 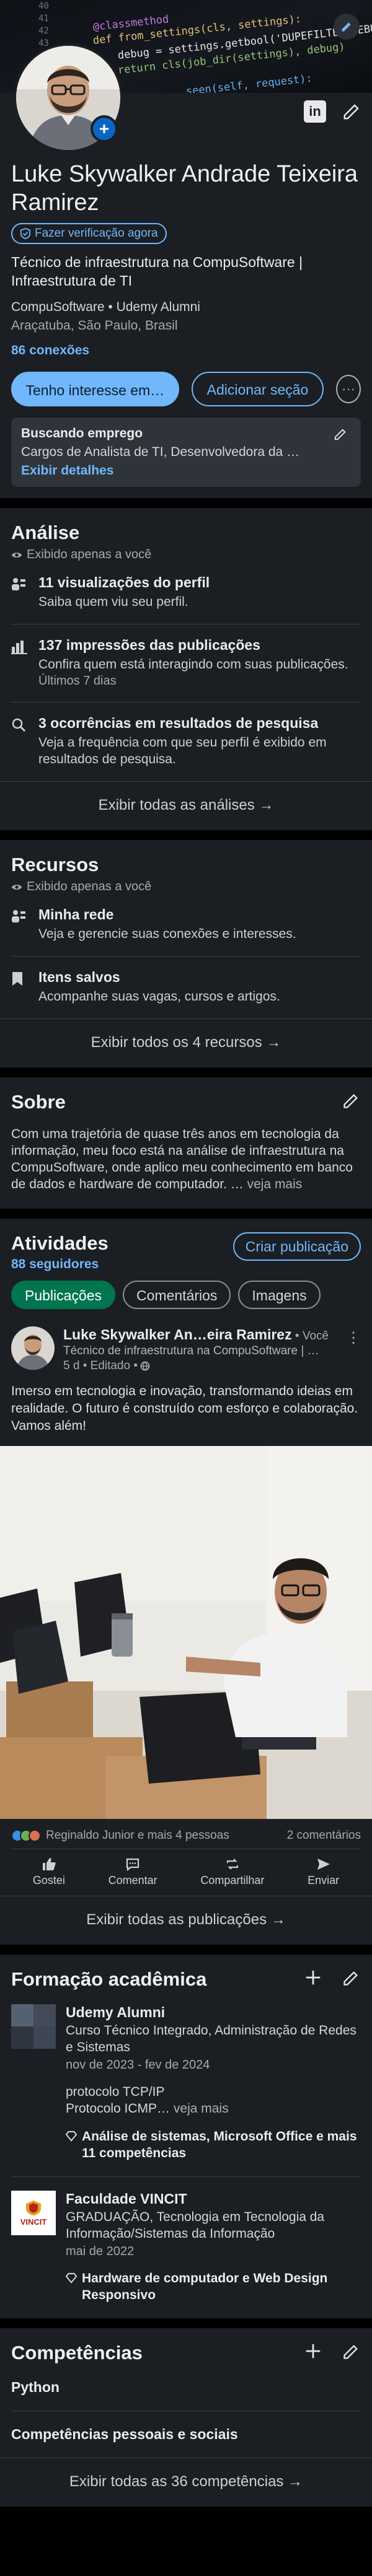 I want to click on eye-icon, so click(x=16, y=555).